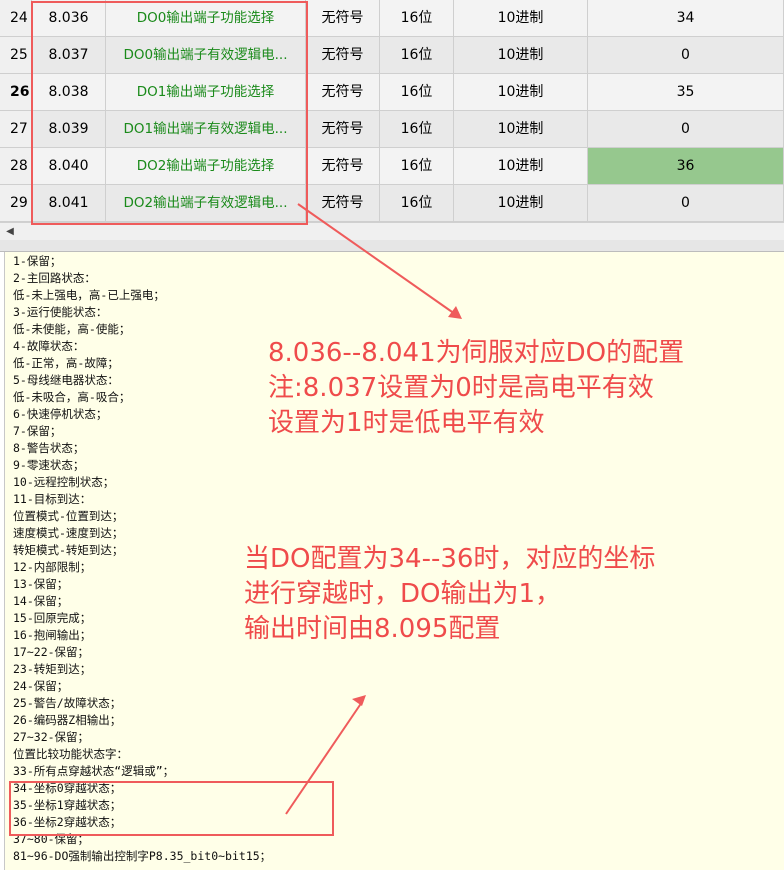 The width and height of the screenshot is (784, 870). I want to click on annotation-line: 输出时间由8.095配置, so click(372, 629).